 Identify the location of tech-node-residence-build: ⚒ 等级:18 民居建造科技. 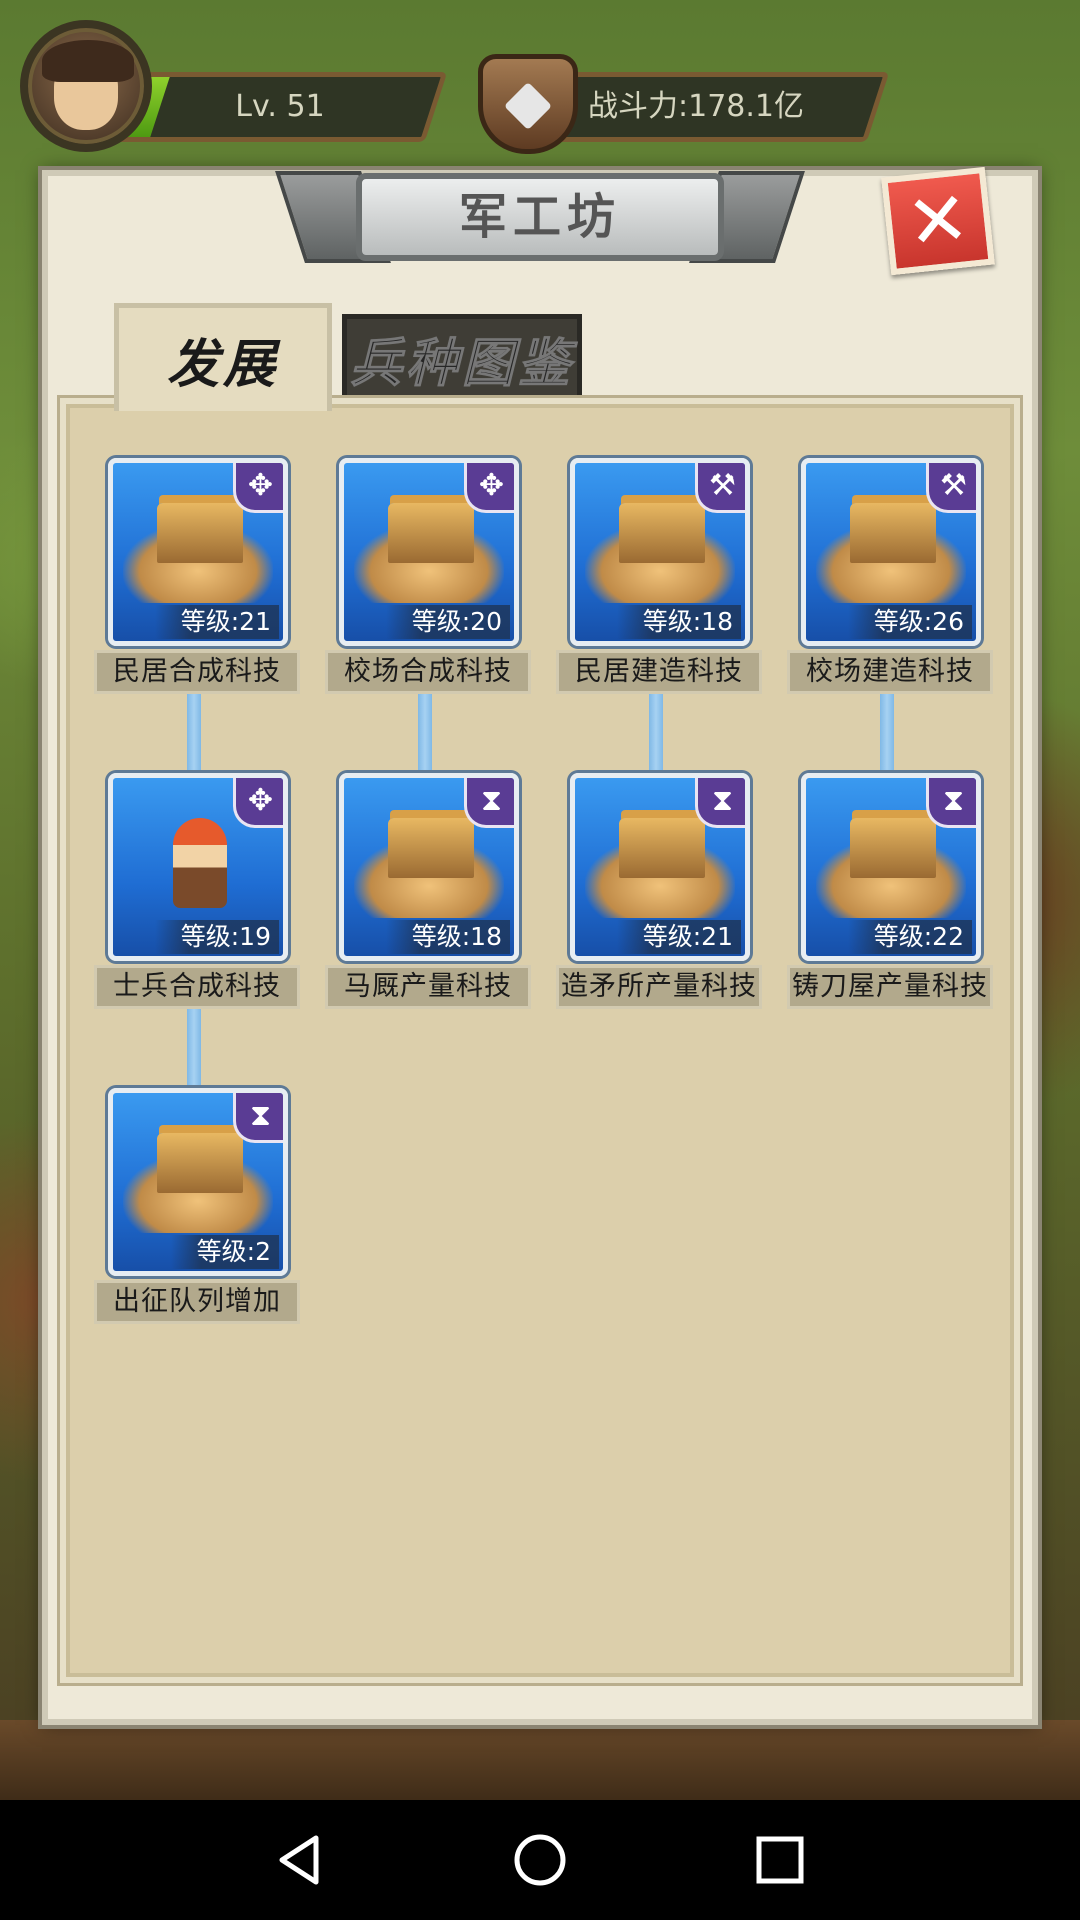
(659, 578).